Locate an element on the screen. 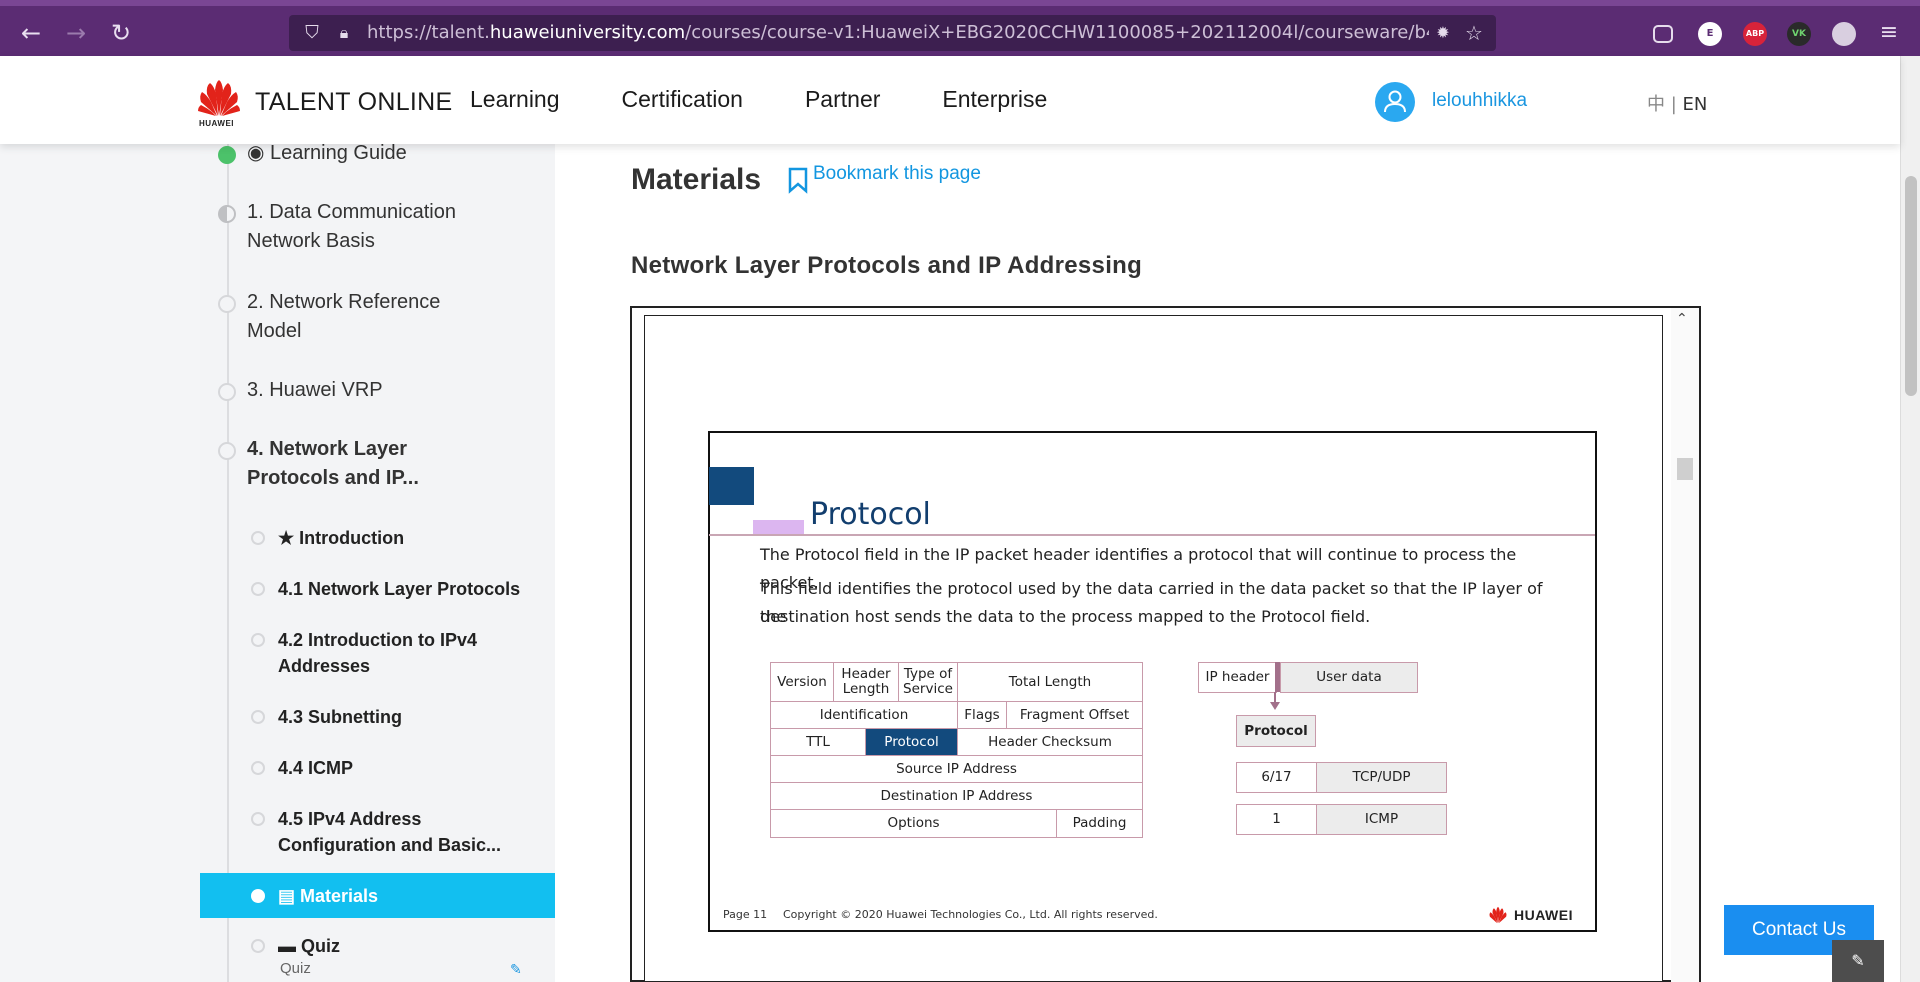 This screenshot has height=982, width=1920. sidebar-item-label: Model is located at coordinates (274, 331).